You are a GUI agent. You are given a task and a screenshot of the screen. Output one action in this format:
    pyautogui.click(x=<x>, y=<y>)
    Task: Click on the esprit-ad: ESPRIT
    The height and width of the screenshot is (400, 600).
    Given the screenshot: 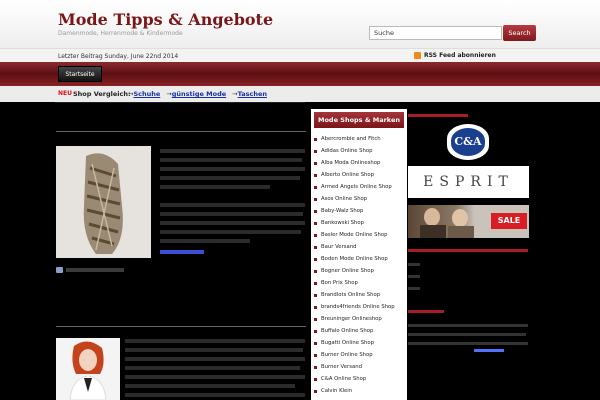 What is the action you would take?
    pyautogui.click(x=468, y=182)
    